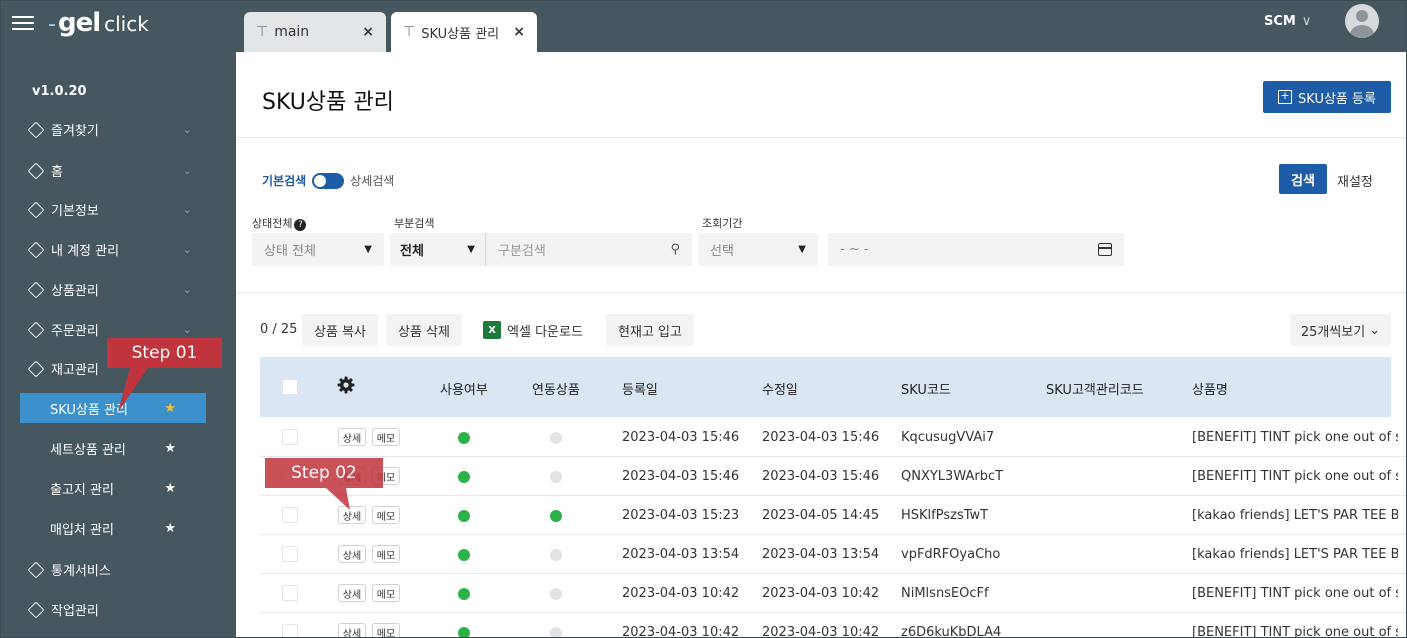 This screenshot has width=1407, height=638. I want to click on column-header-registered: 등록일, so click(640, 388).